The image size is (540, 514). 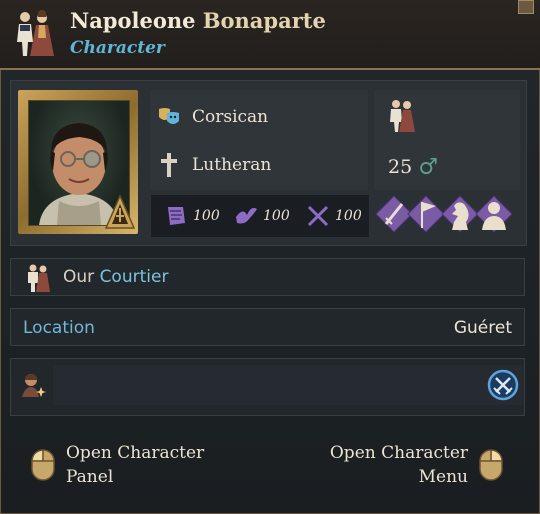 I want to click on dove-icon, so click(x=246, y=215).